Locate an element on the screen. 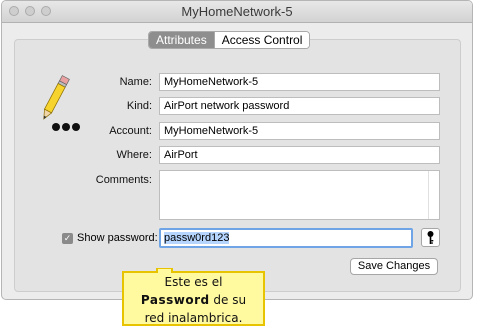  tab-bar: Attributes Access Control is located at coordinates (229, 40).